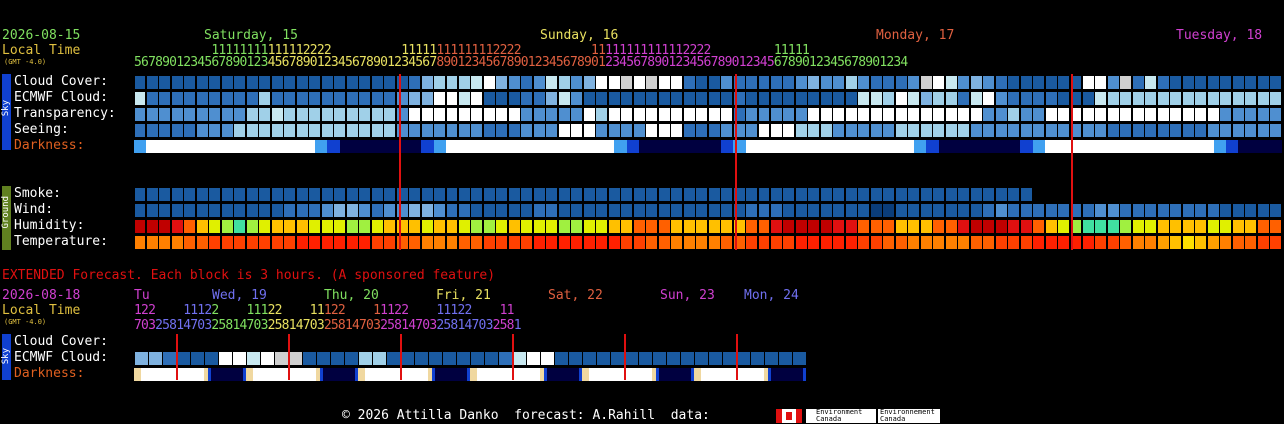  Describe the element at coordinates (33, 209) in the screenshot. I see `wind-label: Wind:` at that location.